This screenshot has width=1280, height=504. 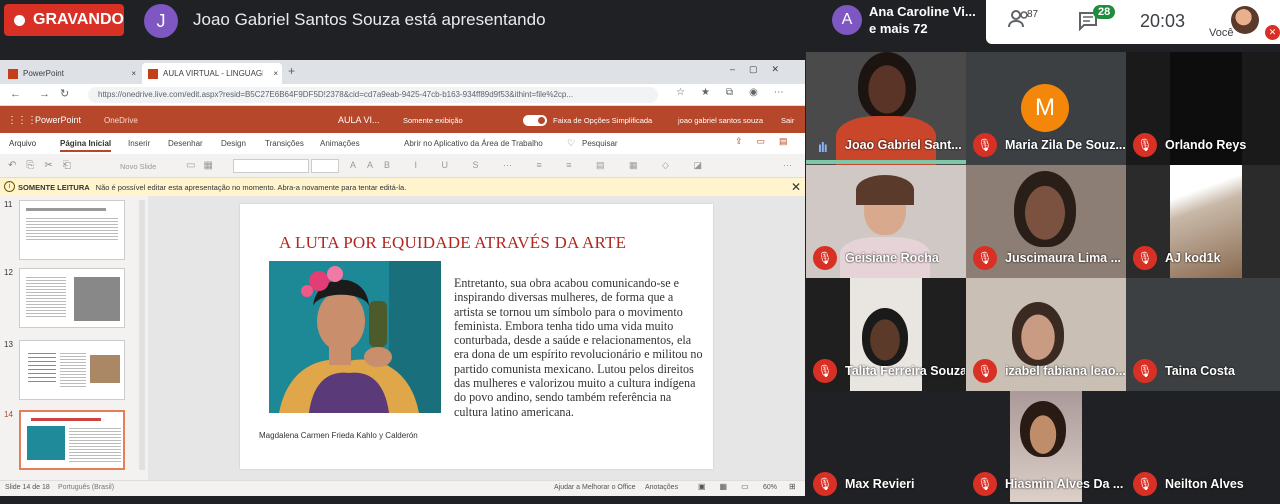 What do you see at coordinates (1203, 447) in the screenshot?
I see `participant-tile: 🎙 Neilton Alves` at bounding box center [1203, 447].